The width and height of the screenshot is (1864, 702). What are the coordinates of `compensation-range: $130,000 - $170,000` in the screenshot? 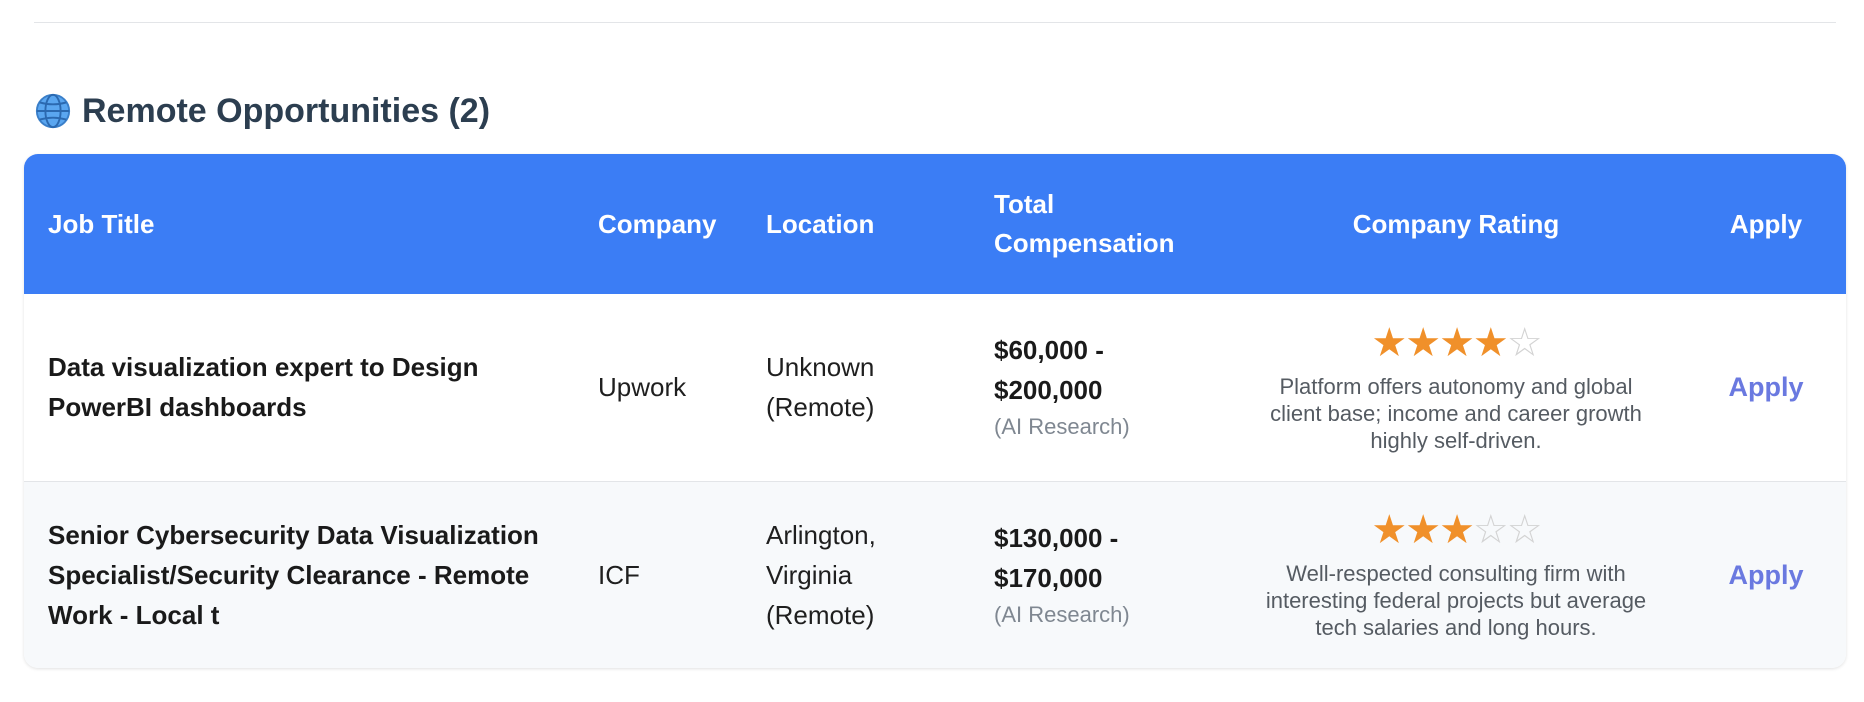 It's located at (1056, 557).